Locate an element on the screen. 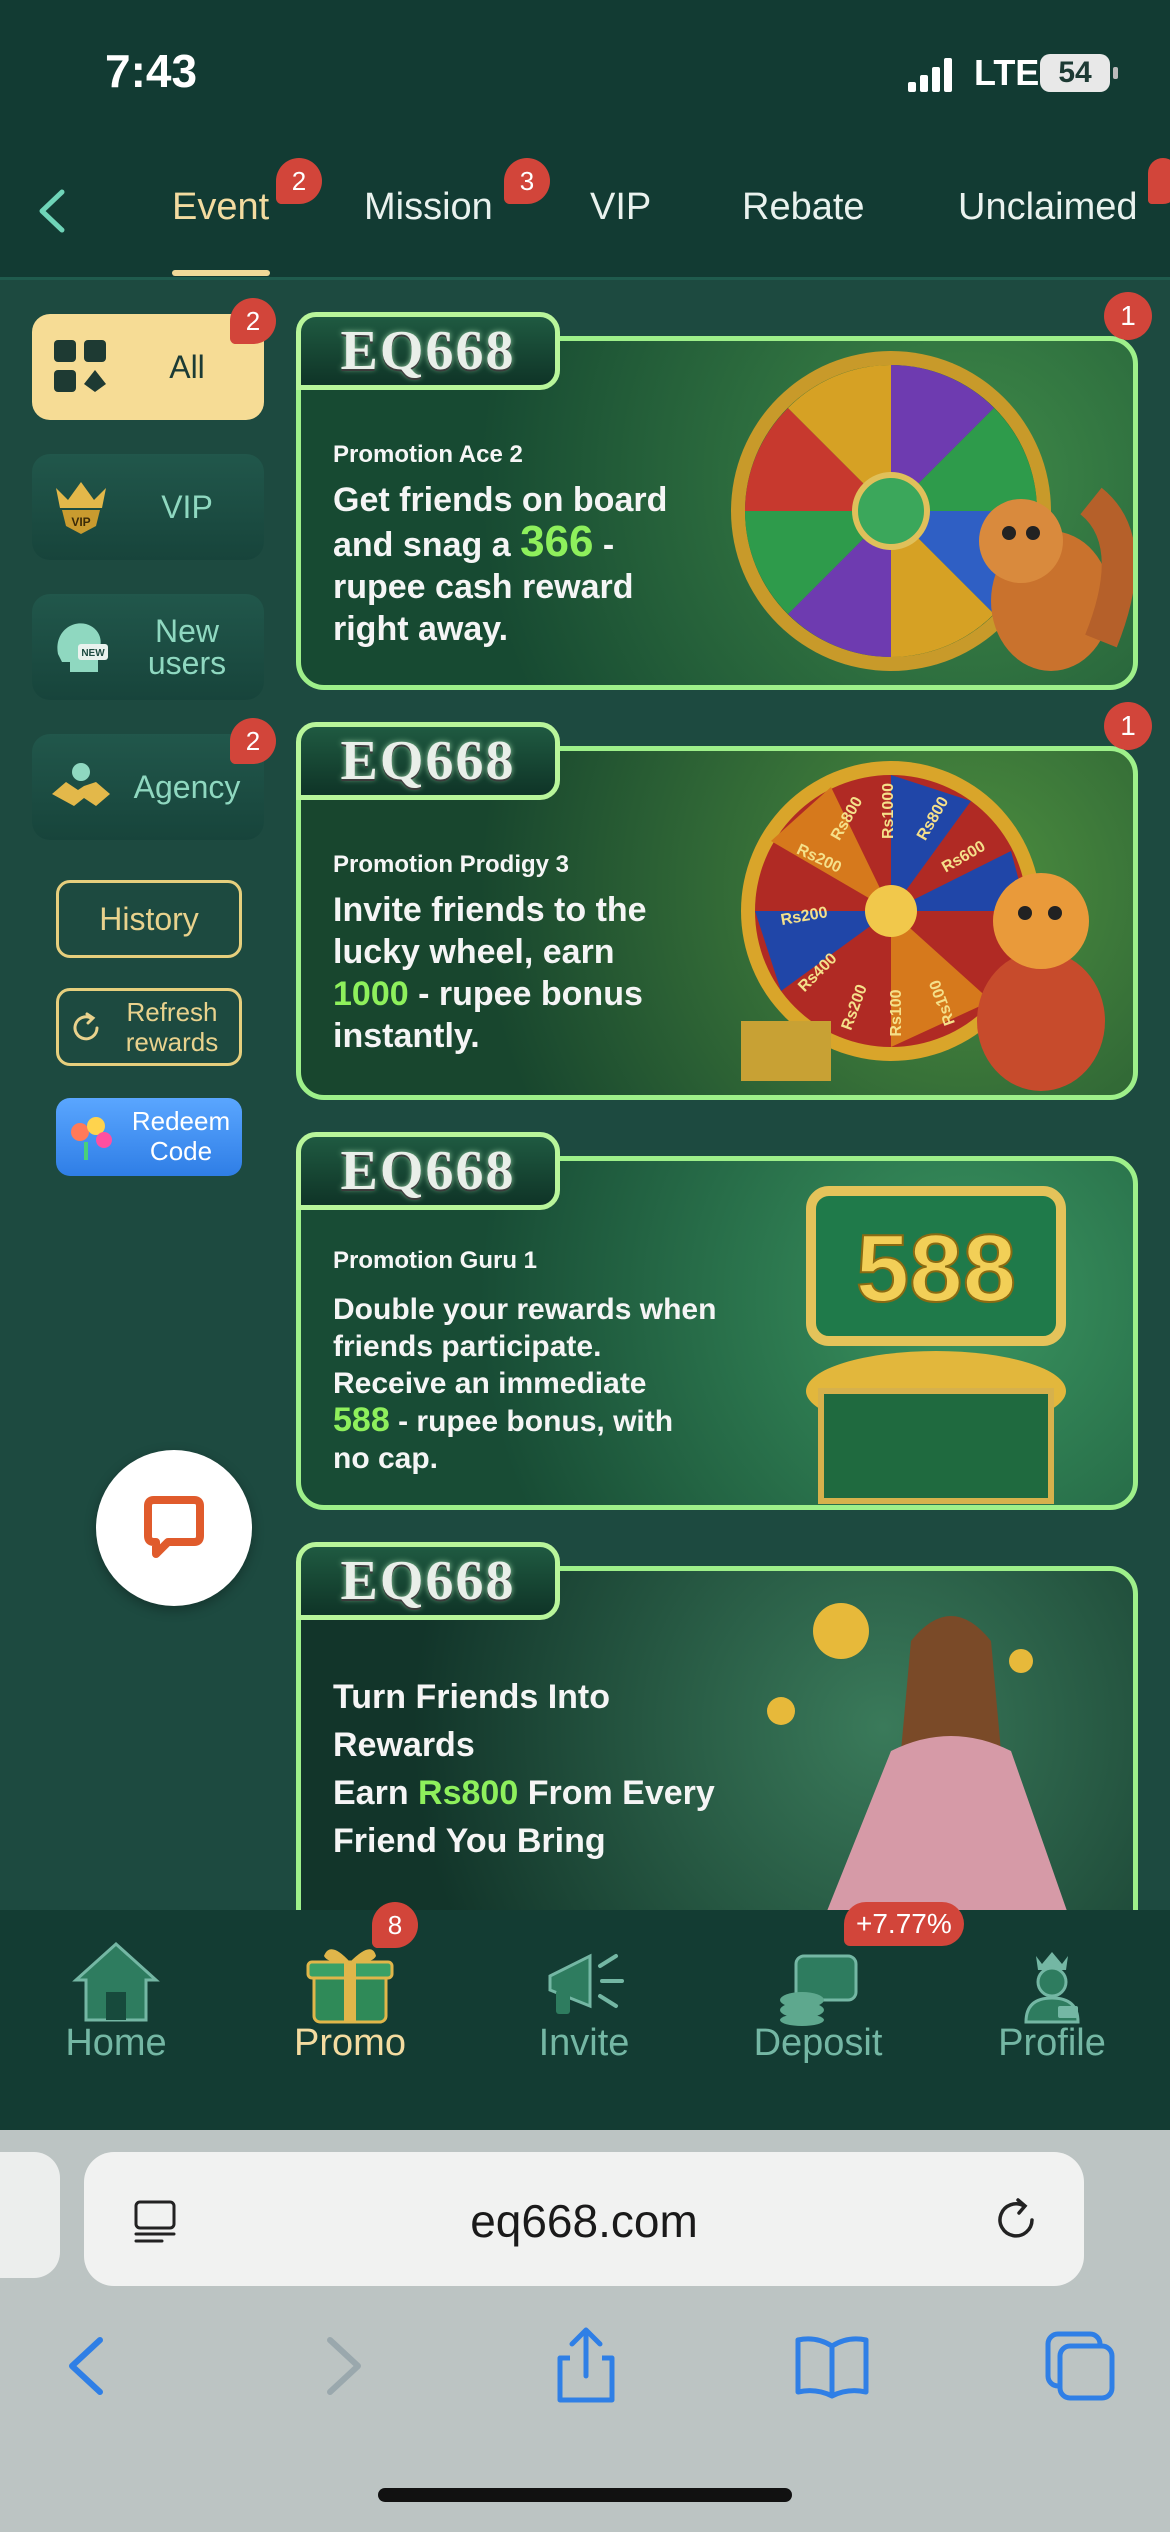 The image size is (1170, 2532). tab-mission-badge: 3 is located at coordinates (527, 181).